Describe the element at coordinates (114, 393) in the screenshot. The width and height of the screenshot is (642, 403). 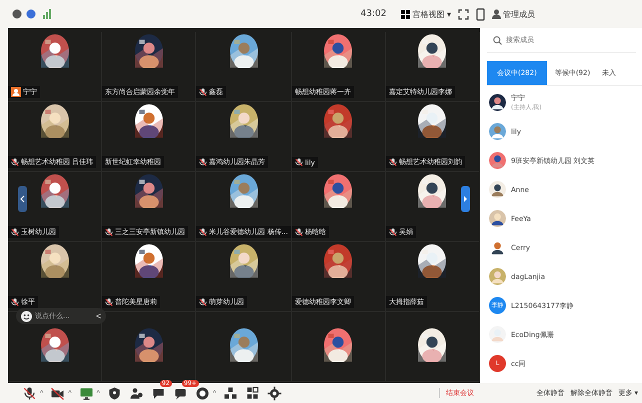
I see `shield-icon` at that location.